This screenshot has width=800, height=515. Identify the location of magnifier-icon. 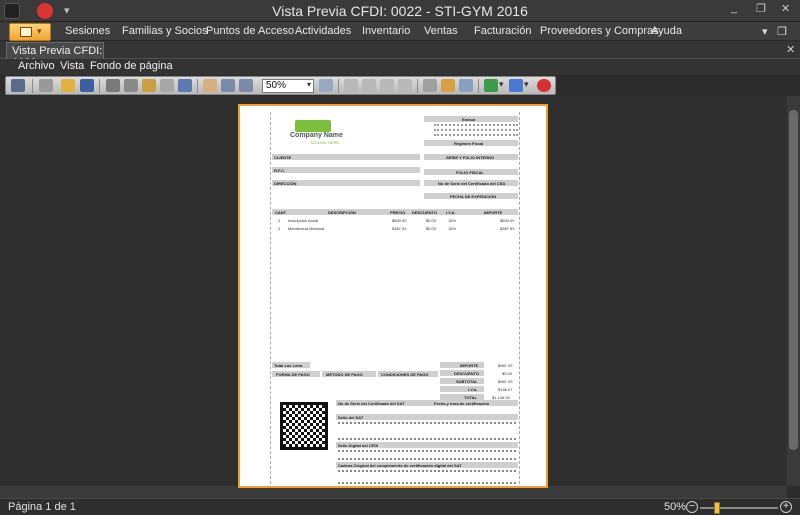
(228, 85).